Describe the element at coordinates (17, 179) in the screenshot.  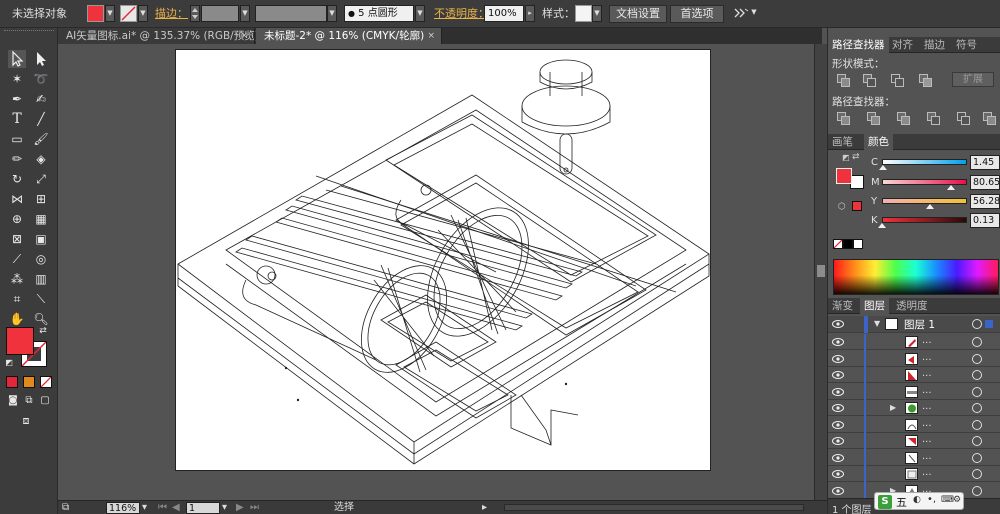
I see `rotate-tool-icon: ↻` at that location.